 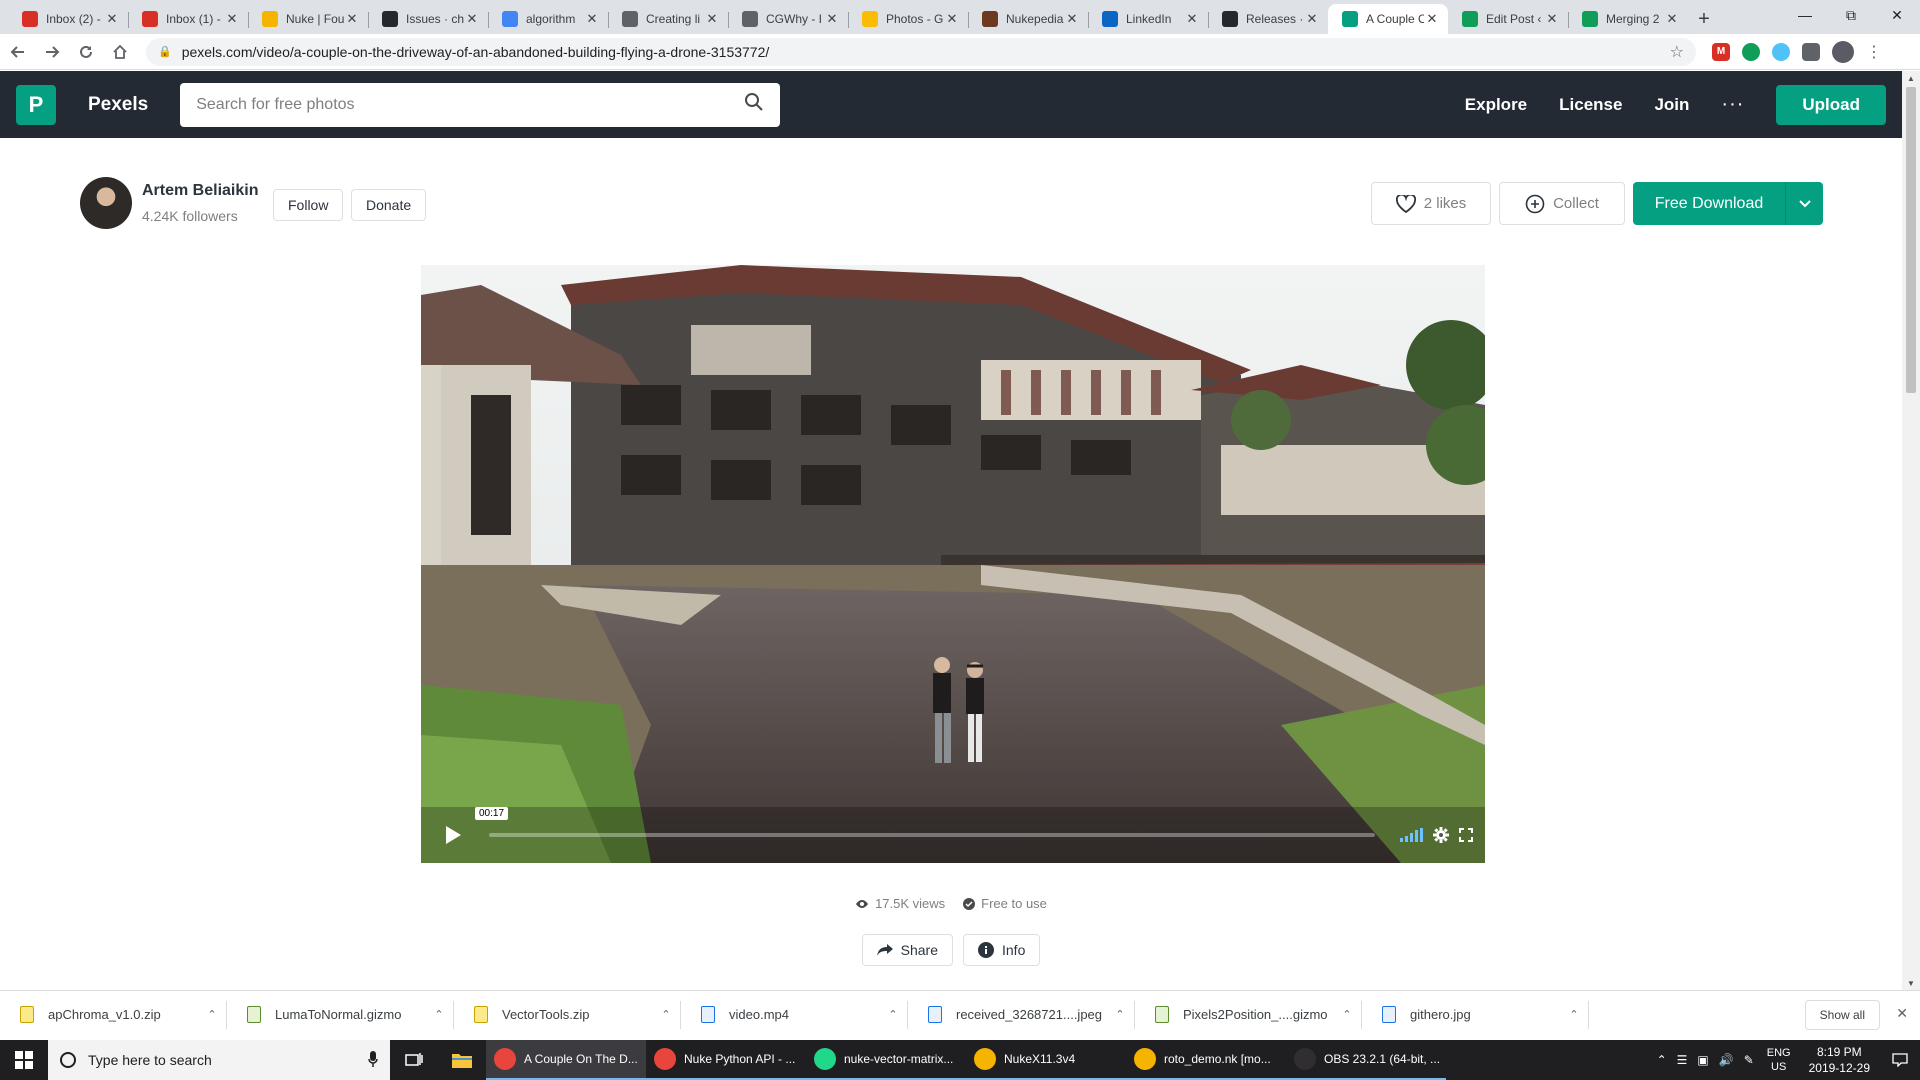 What do you see at coordinates (1804, 203) in the screenshot?
I see `chevron-down-icon` at bounding box center [1804, 203].